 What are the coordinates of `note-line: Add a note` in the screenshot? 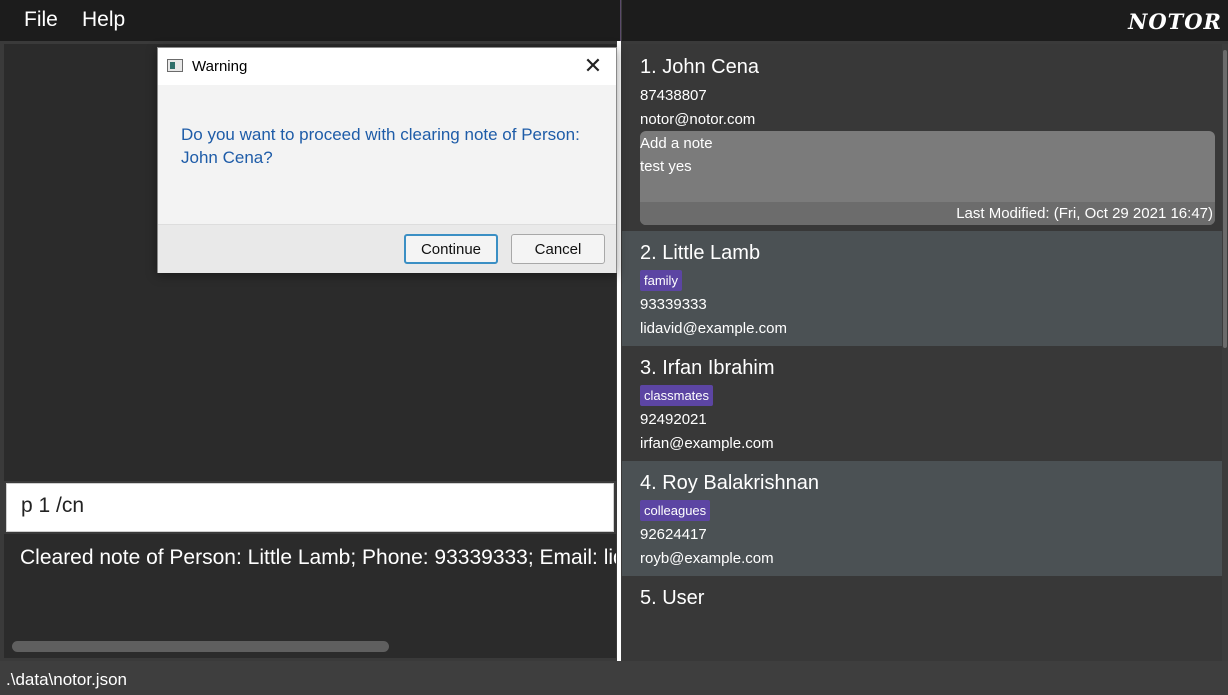 It's located at (676, 143).